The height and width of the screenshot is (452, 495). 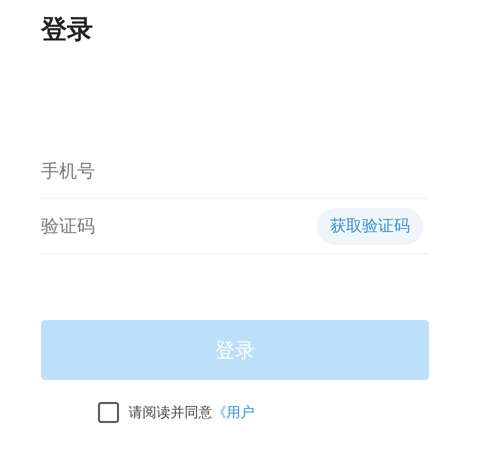 What do you see at coordinates (179, 226) in the screenshot?
I see `input-field: 验证码` at bounding box center [179, 226].